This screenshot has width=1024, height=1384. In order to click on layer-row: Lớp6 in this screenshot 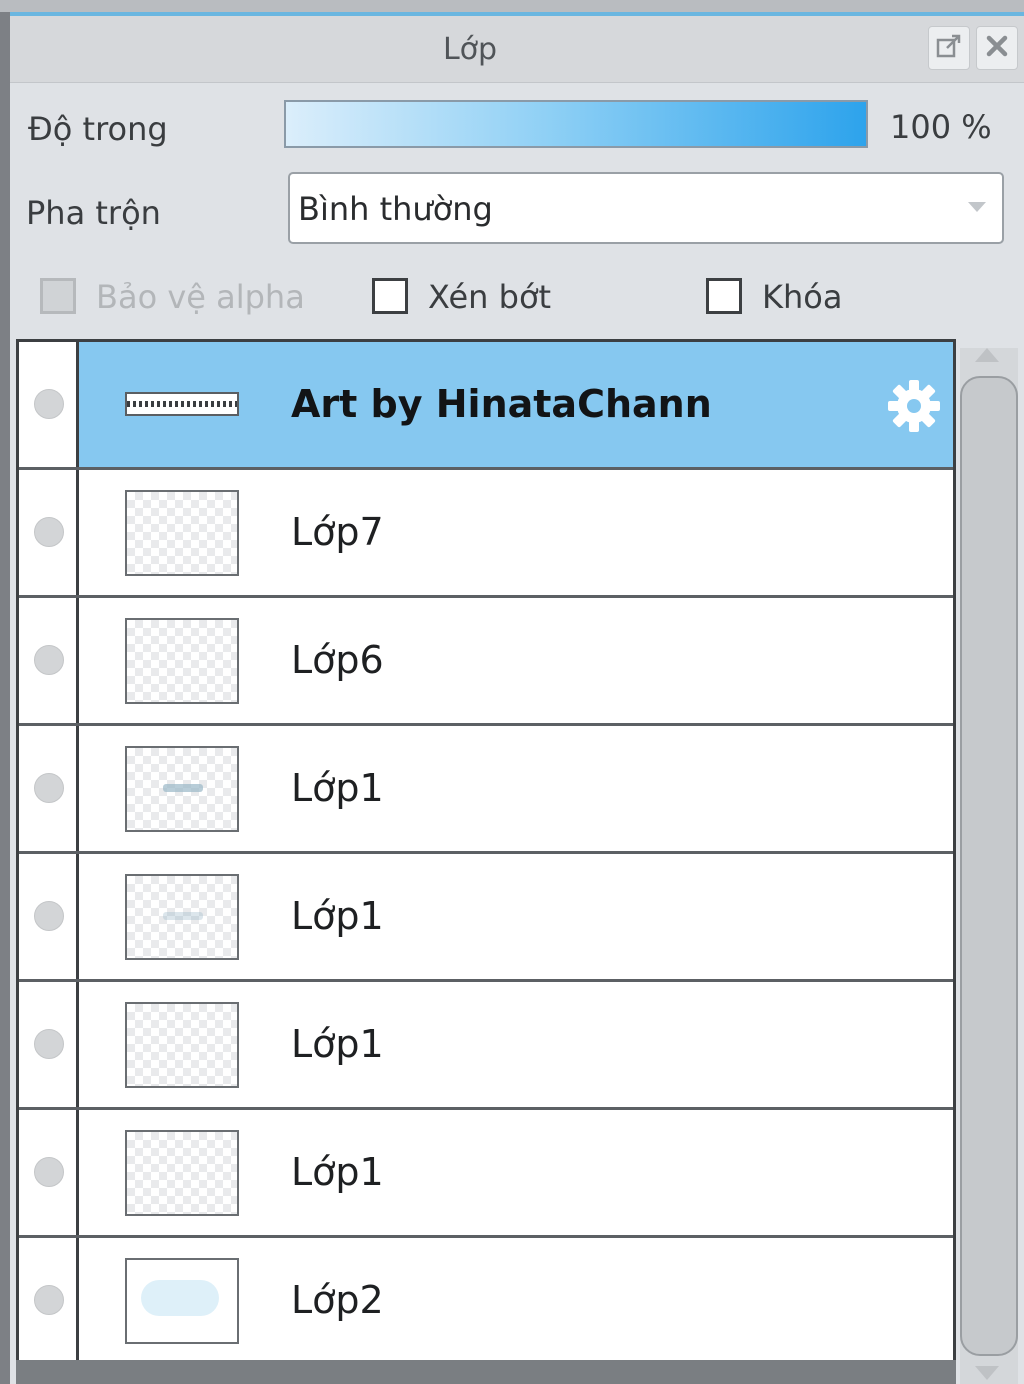, I will do `click(486, 662)`.